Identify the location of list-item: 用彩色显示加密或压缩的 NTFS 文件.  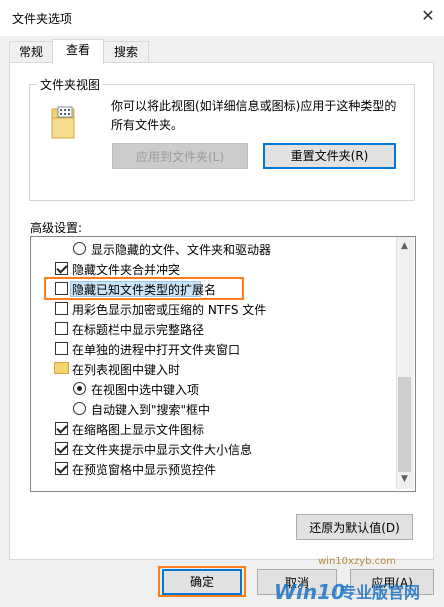
(213, 309).